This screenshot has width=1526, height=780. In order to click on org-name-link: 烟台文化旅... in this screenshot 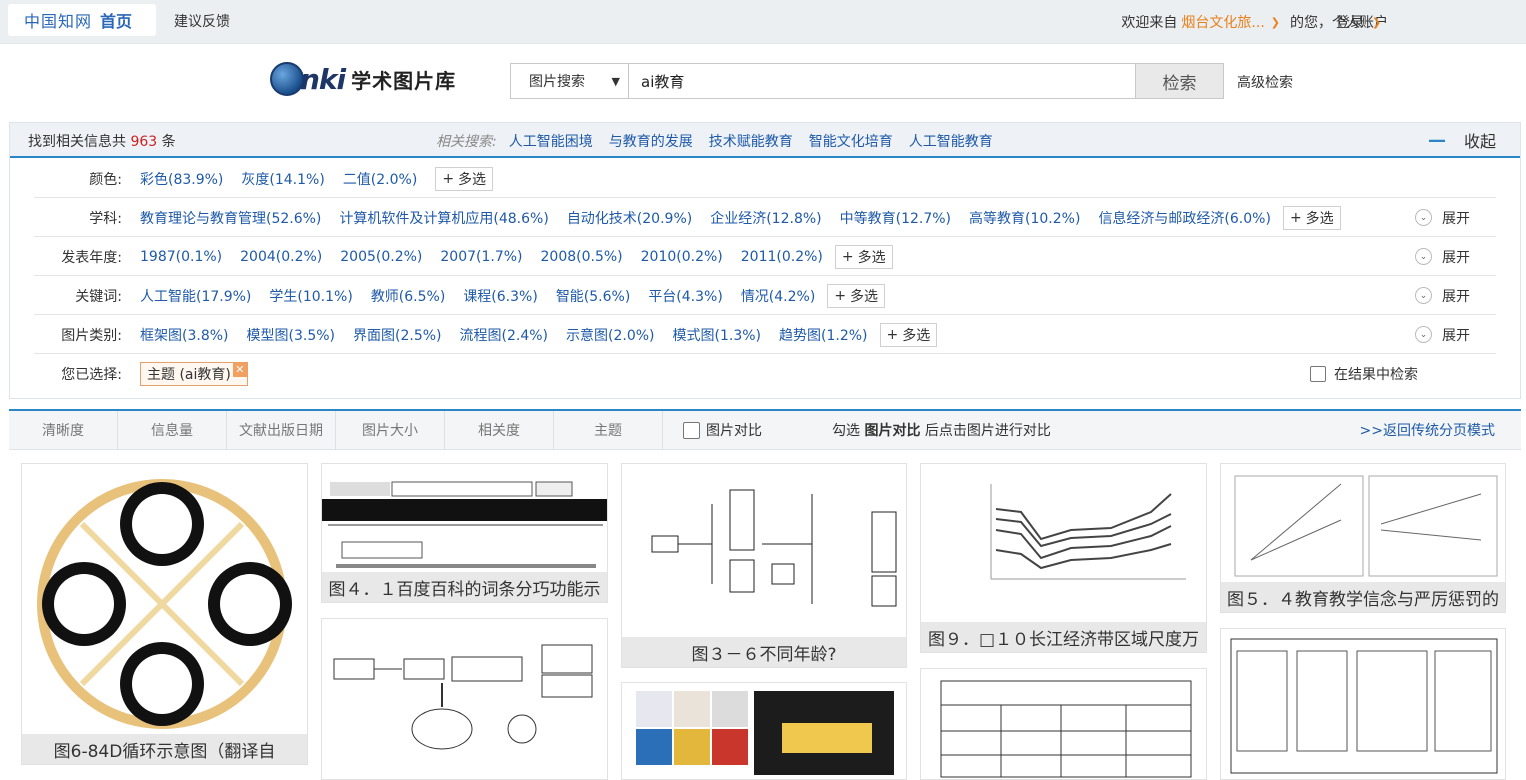, I will do `click(1222, 22)`.